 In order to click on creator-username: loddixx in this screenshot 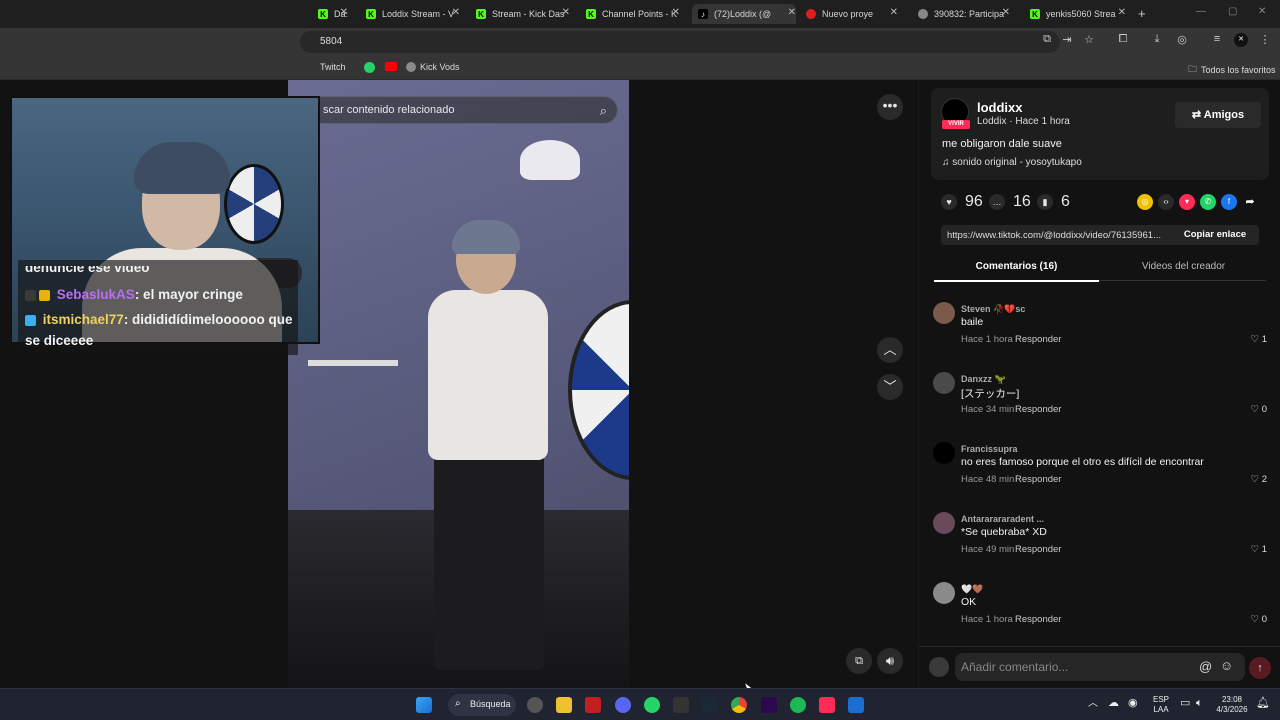, I will do `click(1000, 107)`.